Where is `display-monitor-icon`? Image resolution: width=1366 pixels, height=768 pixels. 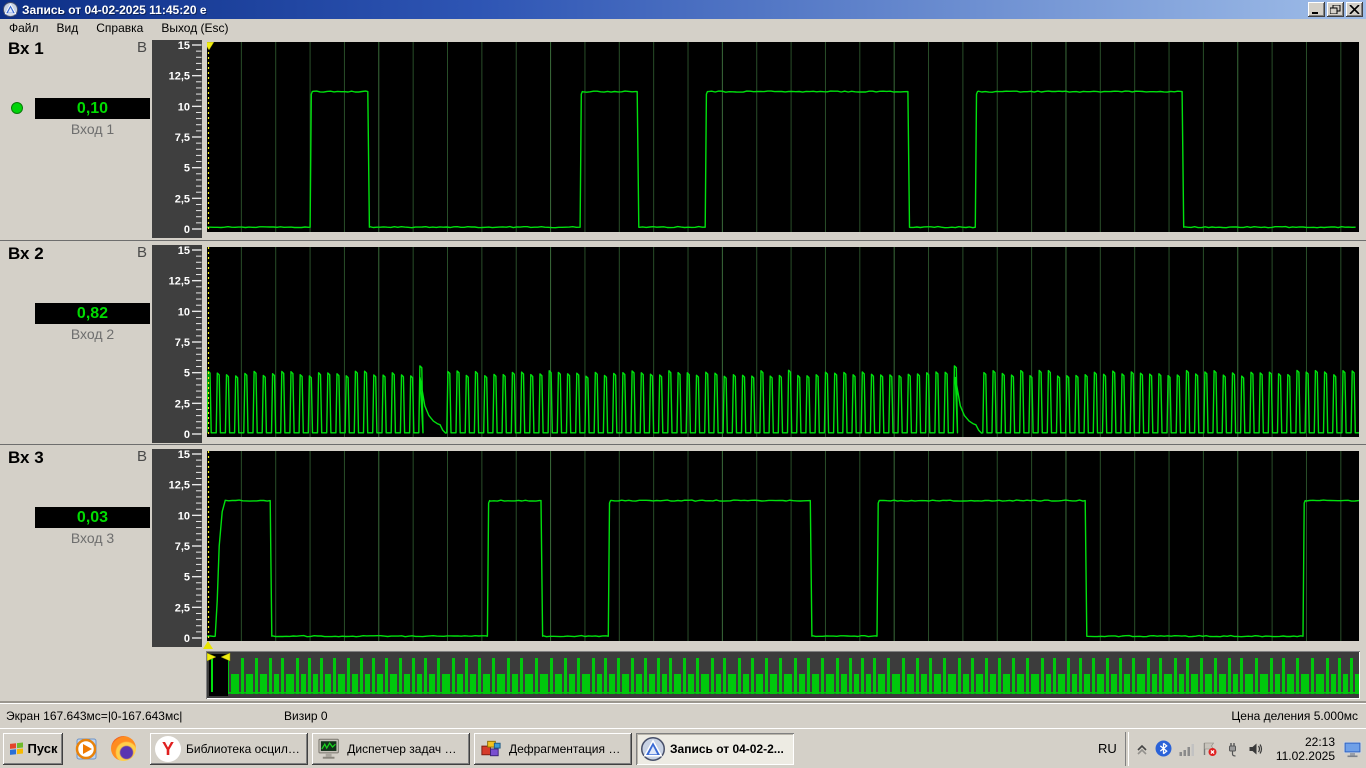 display-monitor-icon is located at coordinates (1353, 749).